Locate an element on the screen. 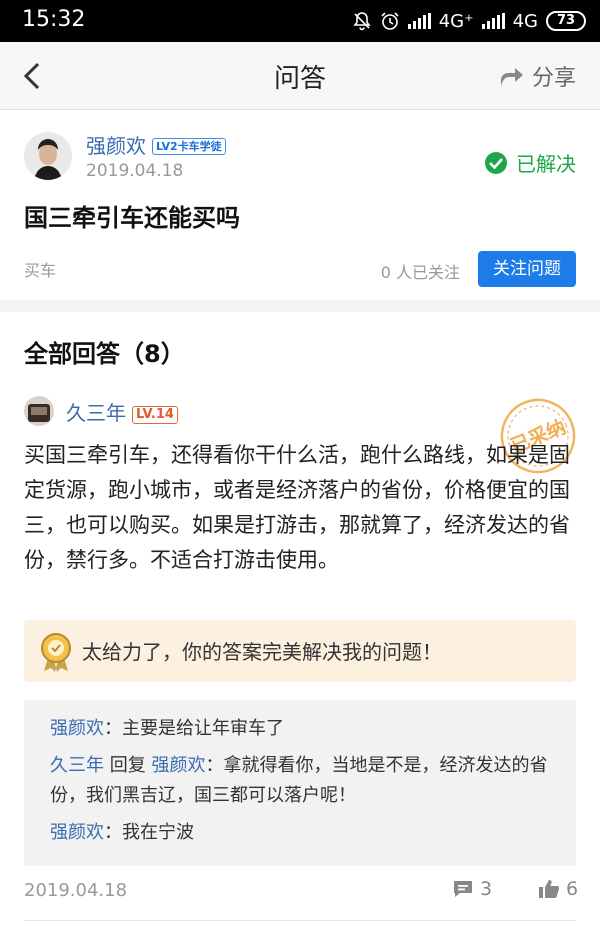 The image size is (600, 926). answer-date: 2019.04.18 is located at coordinates (76, 890).